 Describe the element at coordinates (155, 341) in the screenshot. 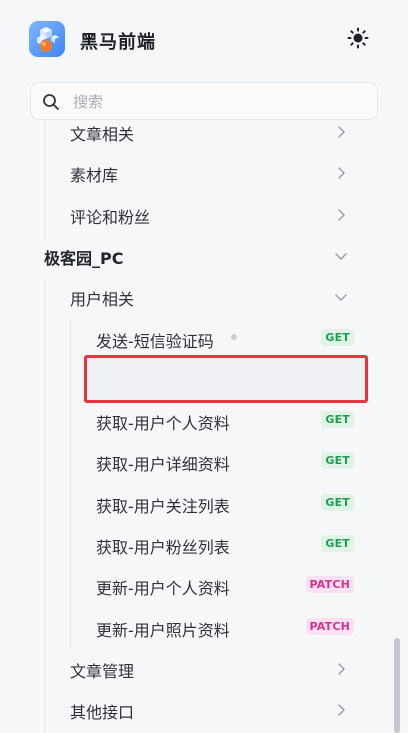

I see `tree-item-label: 发送-短信验证码` at that location.